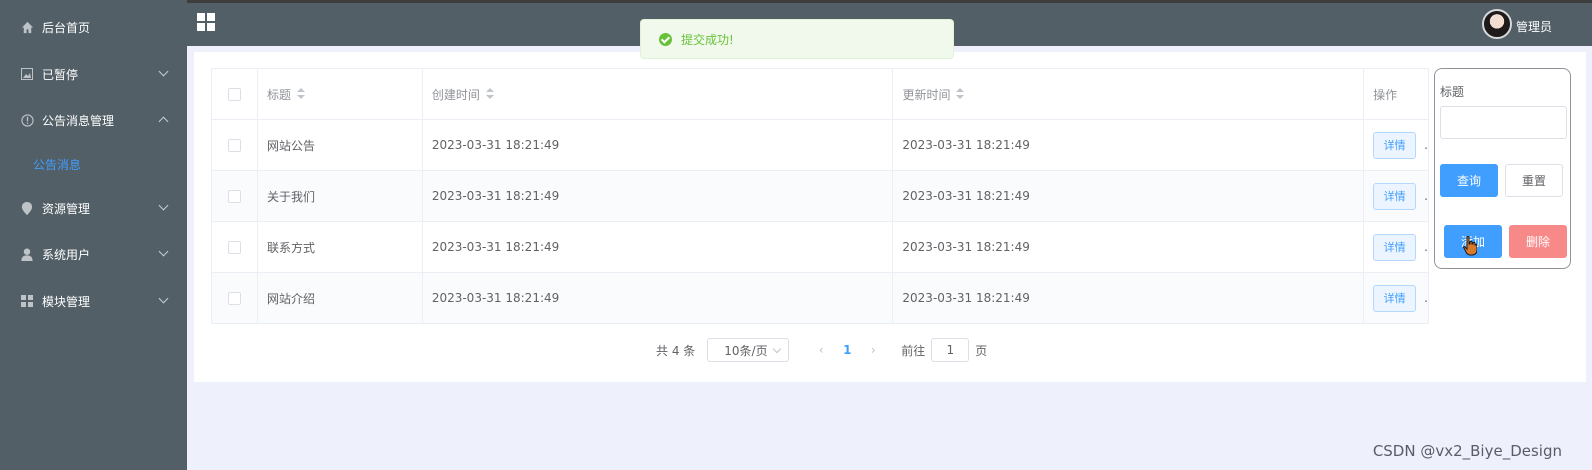 This screenshot has height=470, width=1592. I want to click on cell-title: 网站公告, so click(340, 145).